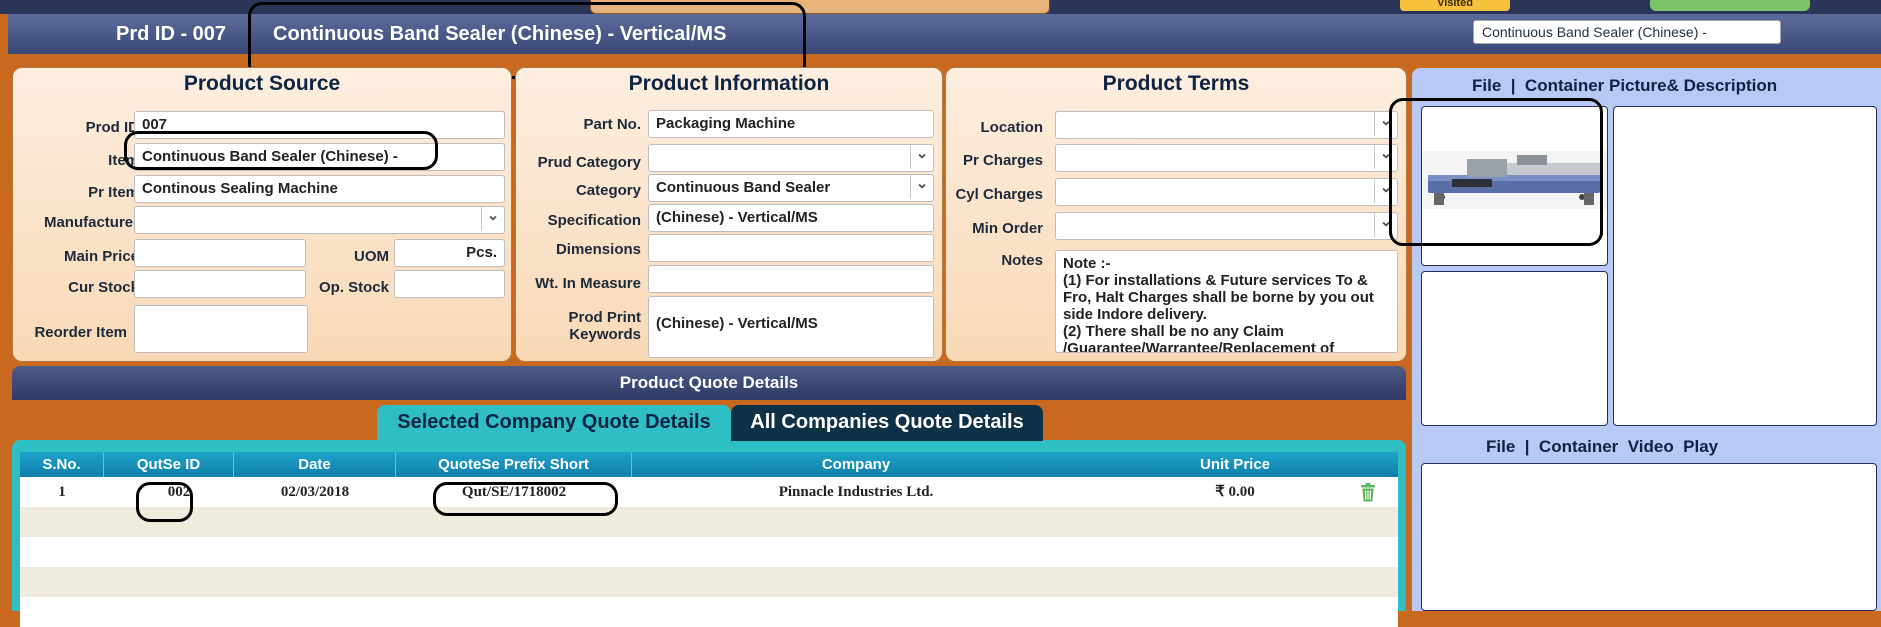 This screenshot has height=627, width=1881. What do you see at coordinates (1135, 314) in the screenshot?
I see `notes-line: side Indore delivery.` at bounding box center [1135, 314].